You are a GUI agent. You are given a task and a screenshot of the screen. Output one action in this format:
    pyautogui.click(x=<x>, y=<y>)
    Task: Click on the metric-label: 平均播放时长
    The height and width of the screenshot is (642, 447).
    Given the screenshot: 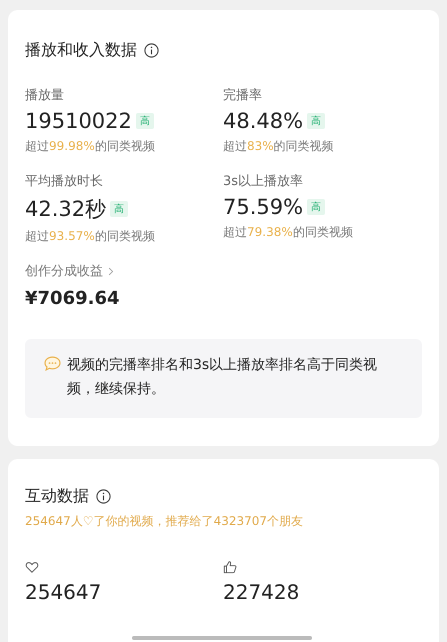 What is the action you would take?
    pyautogui.click(x=64, y=181)
    